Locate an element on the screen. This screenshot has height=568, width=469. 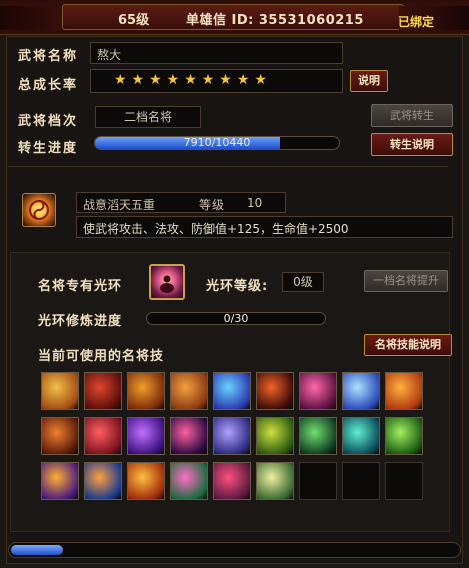
general-id: 单雄信 ID: 35531060215 is located at coordinates (275, 20).